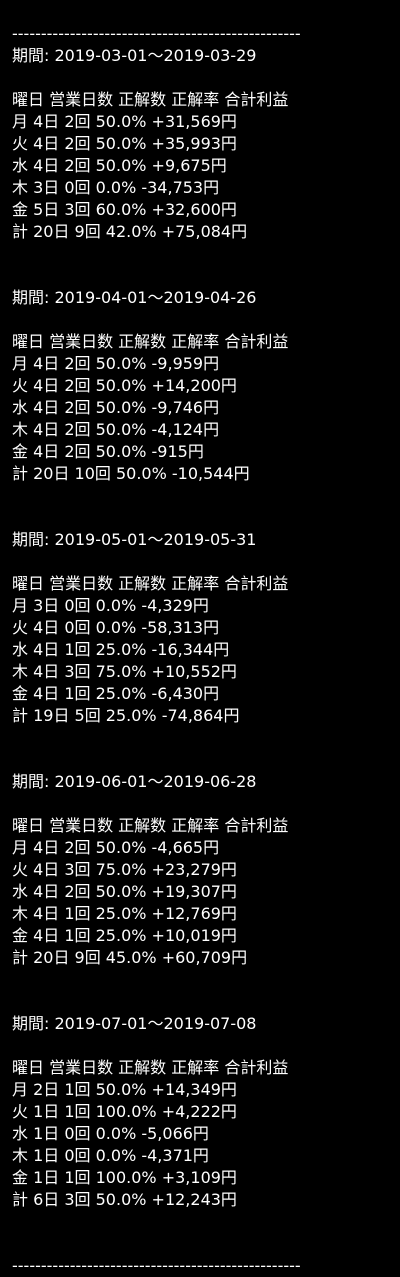 The height and width of the screenshot is (1277, 400). Describe the element at coordinates (116, 847) in the screenshot. I see `data-row: 月 4日 2回 50.0% -4,665円` at that location.